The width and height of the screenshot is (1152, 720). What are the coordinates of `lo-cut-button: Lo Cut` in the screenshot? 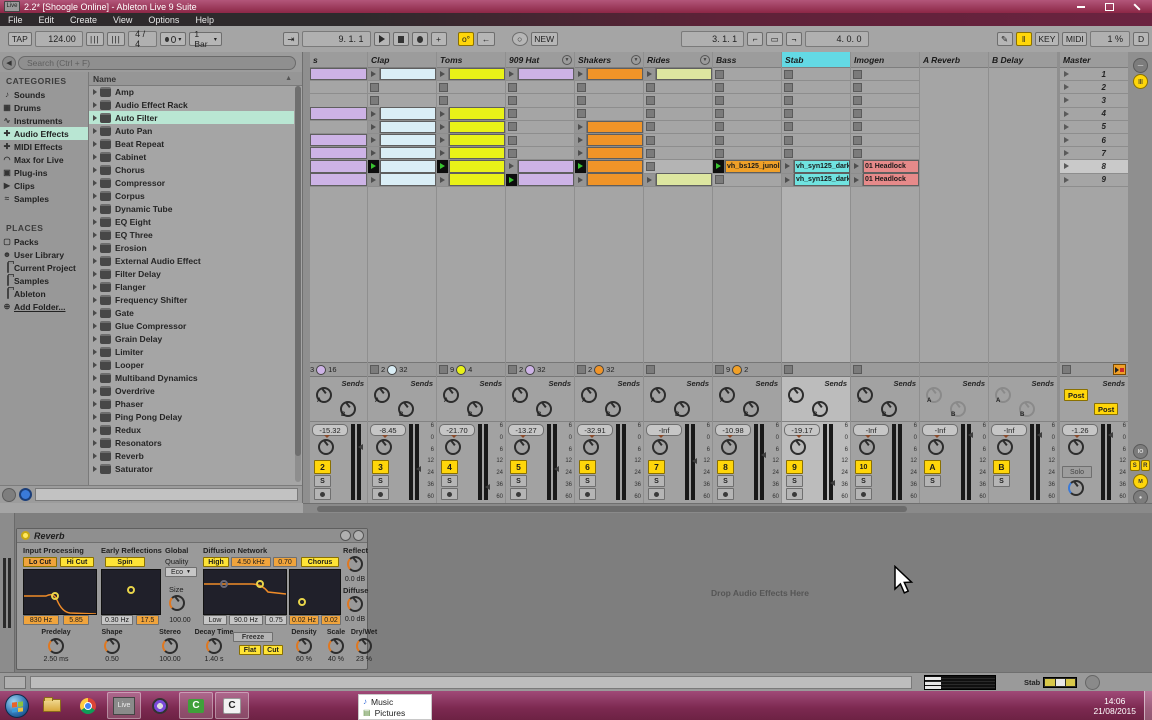 It's located at (40, 562).